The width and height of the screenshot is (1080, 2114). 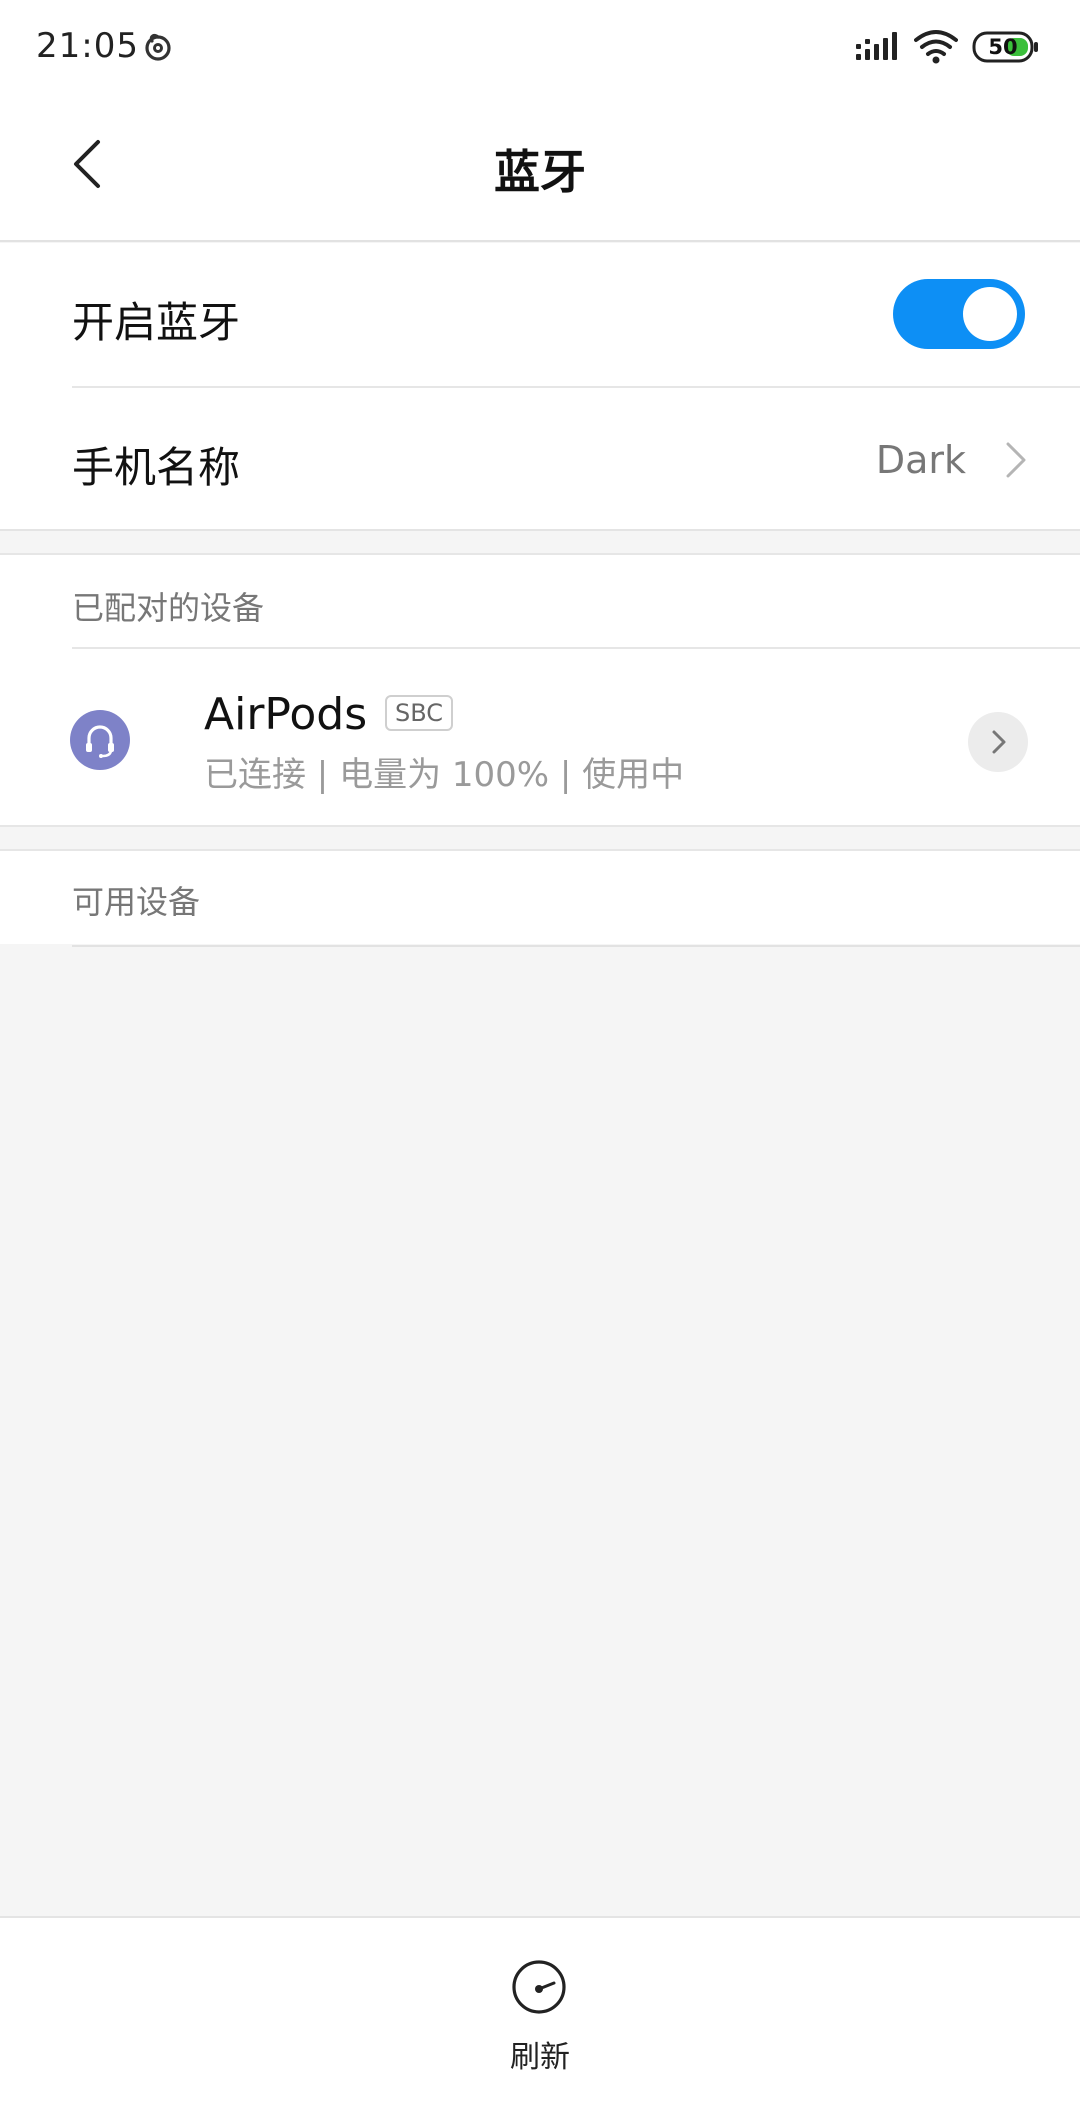 I want to click on signal-icon, so click(x=876, y=46).